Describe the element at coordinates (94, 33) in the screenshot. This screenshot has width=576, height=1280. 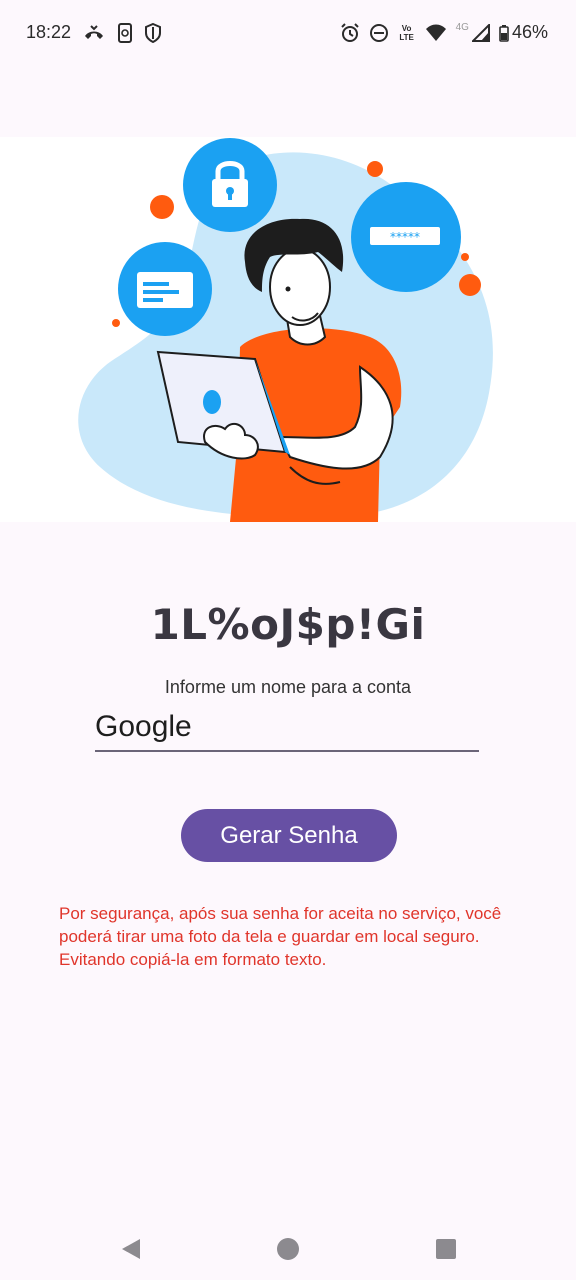
I see `missed-call-icon` at that location.